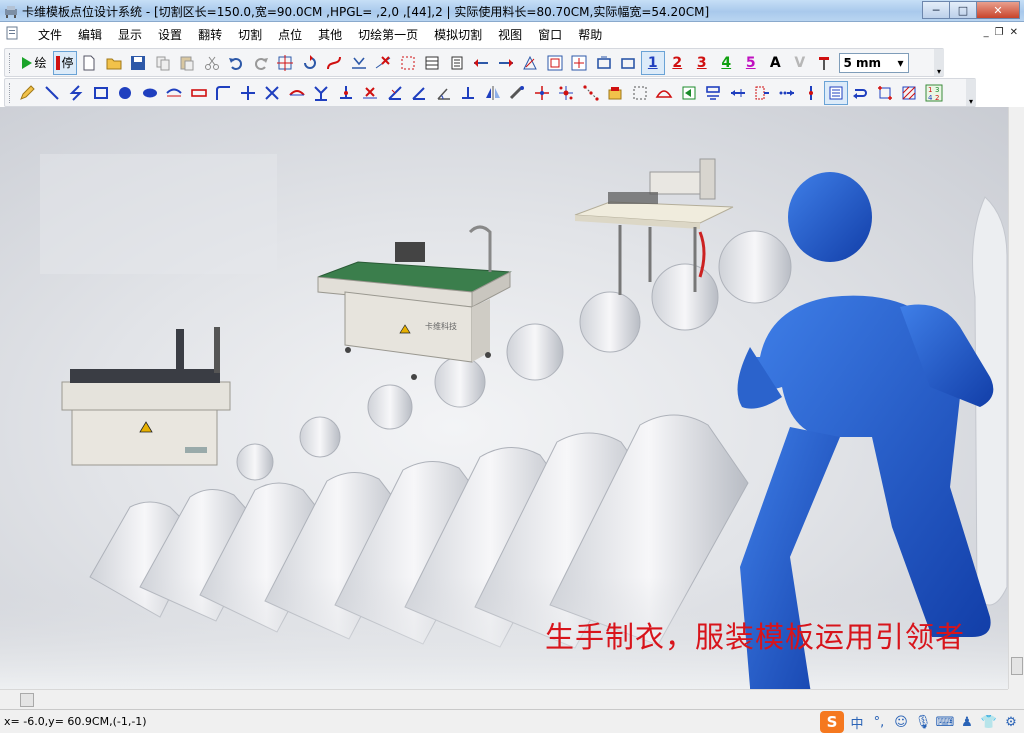 Image resolution: width=1024 pixels, height=733 pixels. What do you see at coordinates (628, 63) in the screenshot?
I see `frame-alt-icon` at bounding box center [628, 63].